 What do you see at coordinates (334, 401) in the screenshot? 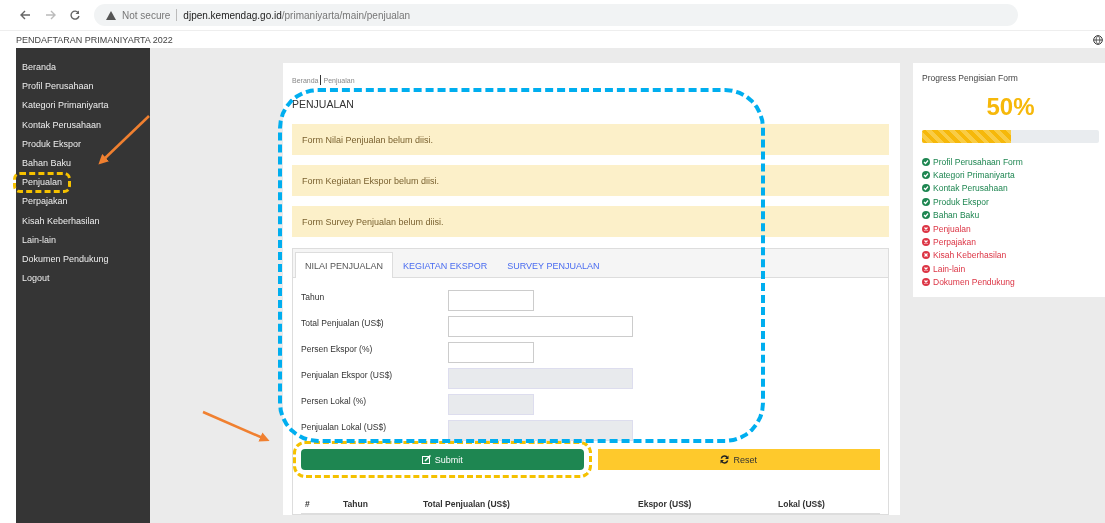
I see `field-label: Persen Lokal (%)` at bounding box center [334, 401].